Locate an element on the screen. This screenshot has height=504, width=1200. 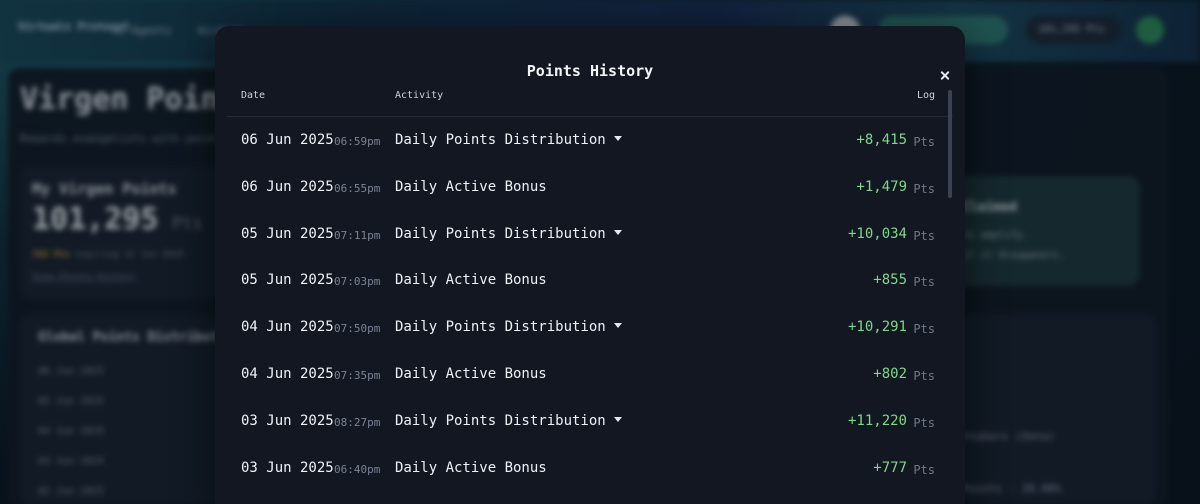
header-log: Log is located at coordinates (925, 95).